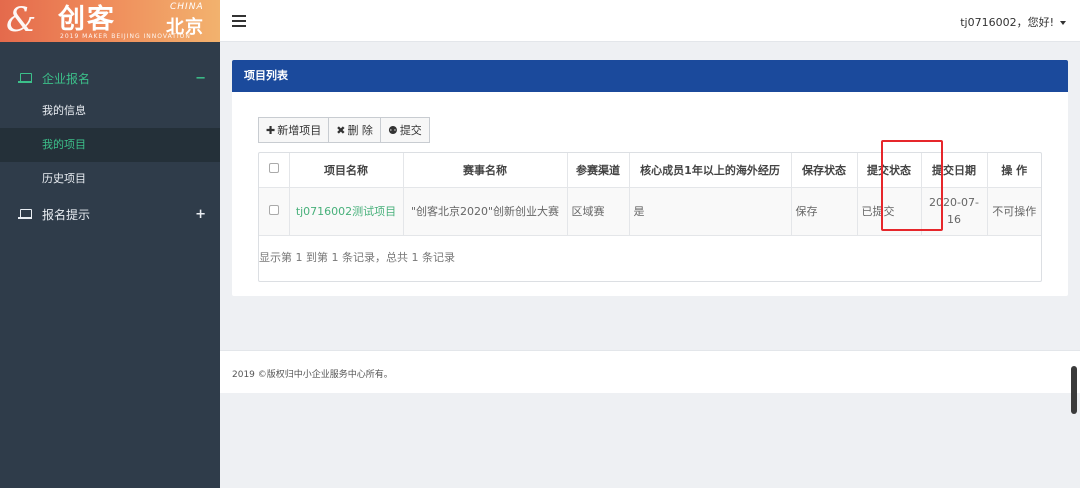  Describe the element at coordinates (312, 375) in the screenshot. I see `copyright-text: 2019 ©版权归中小企业服务中心所有。` at that location.